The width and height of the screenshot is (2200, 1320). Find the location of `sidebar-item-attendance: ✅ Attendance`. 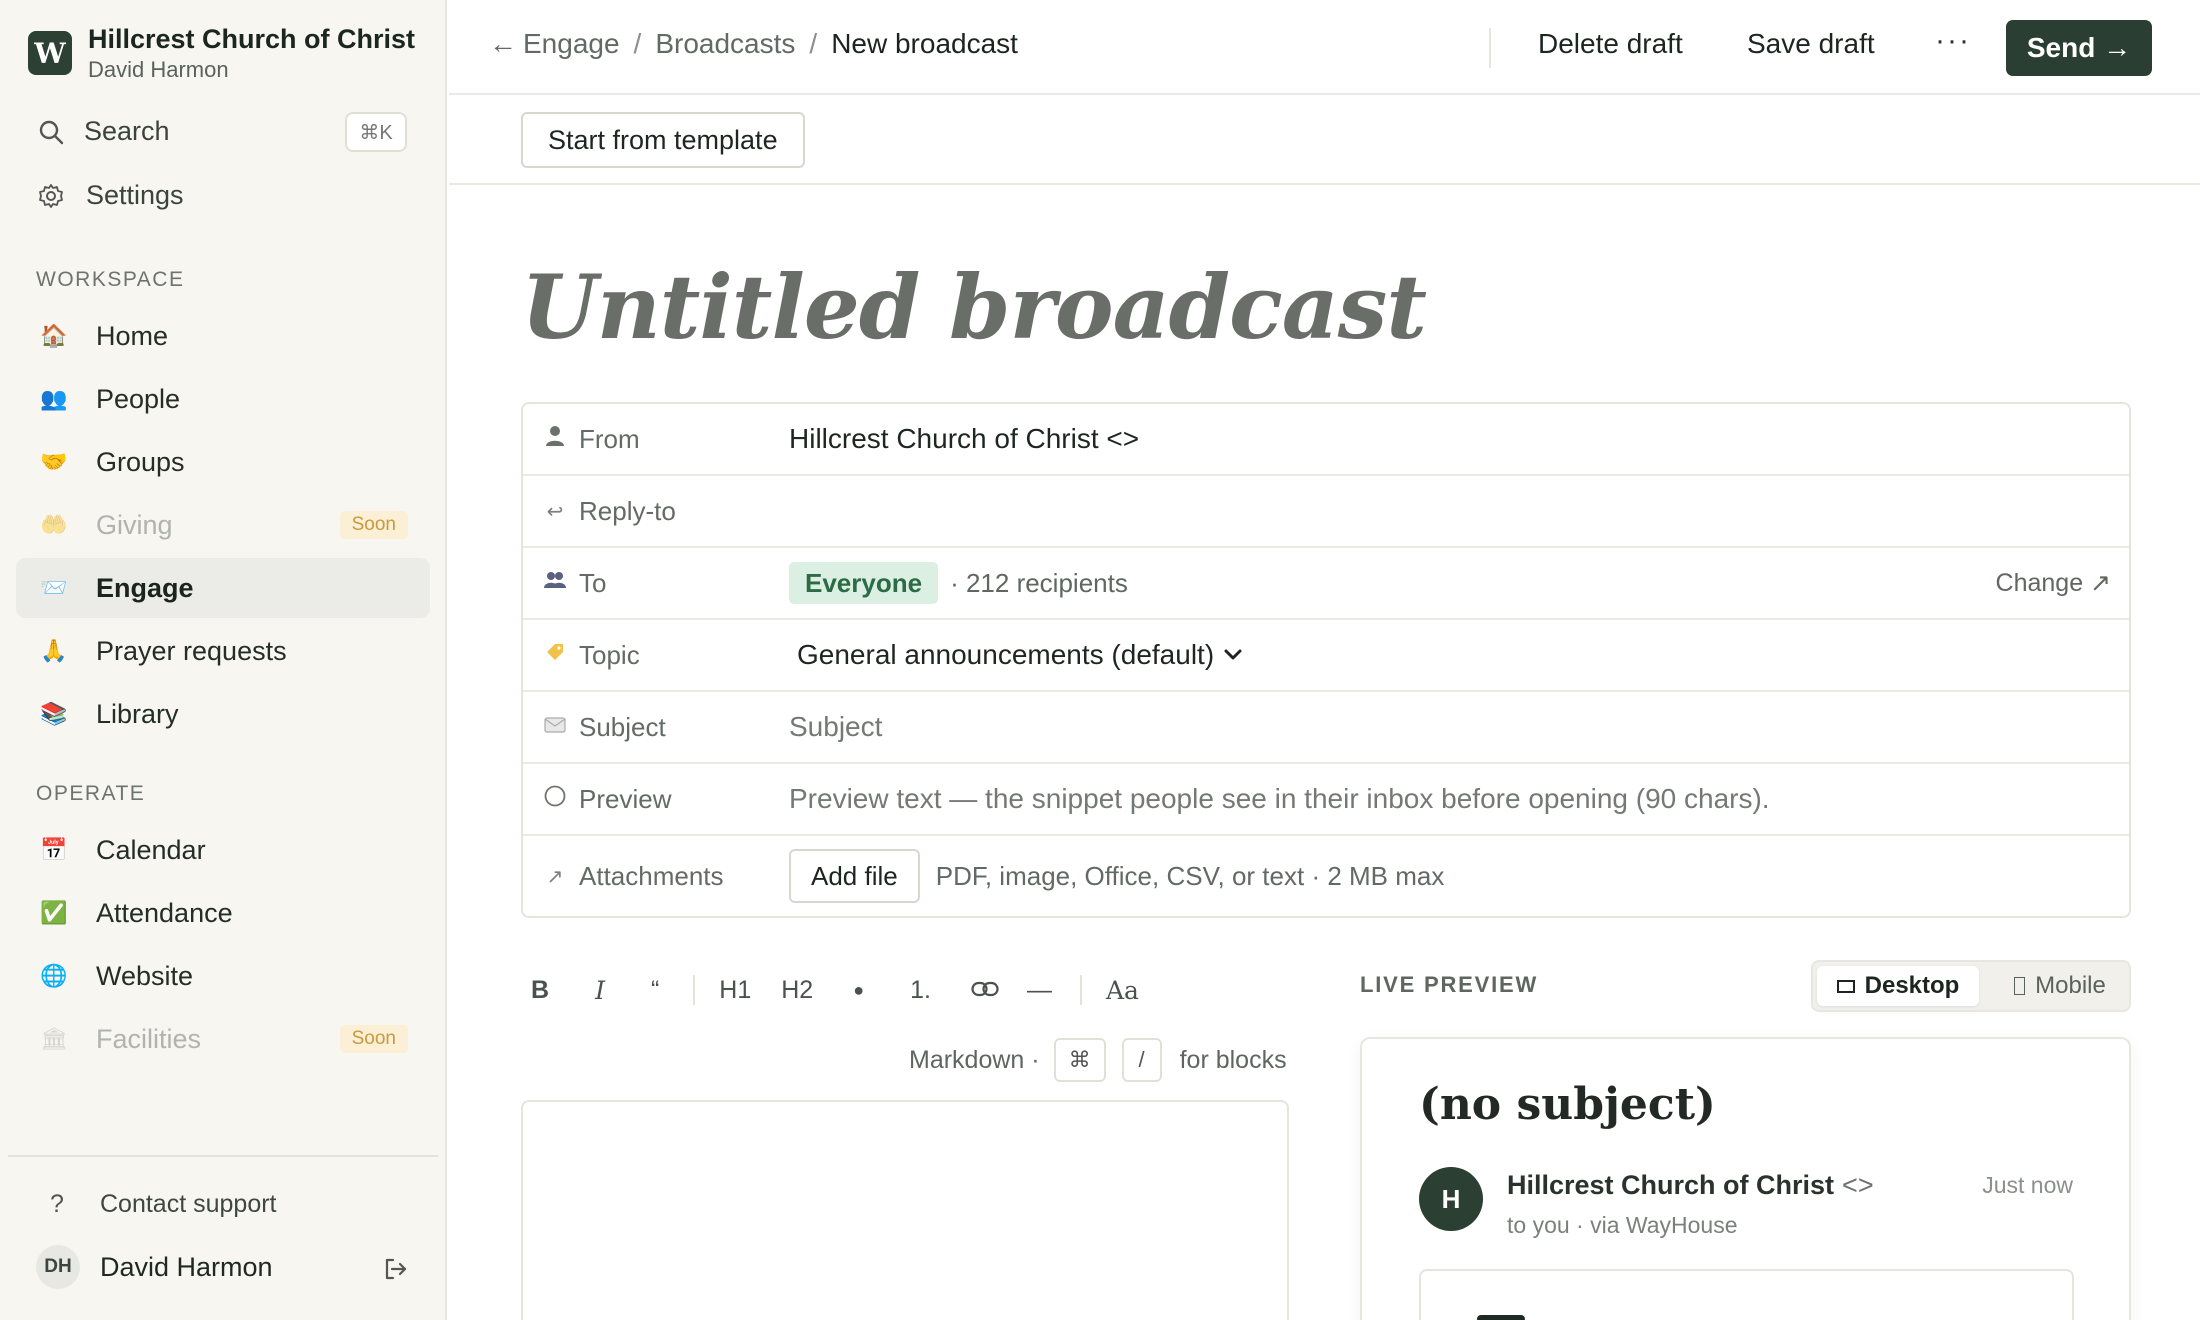

sidebar-item-attendance: ✅ Attendance is located at coordinates (223, 913).